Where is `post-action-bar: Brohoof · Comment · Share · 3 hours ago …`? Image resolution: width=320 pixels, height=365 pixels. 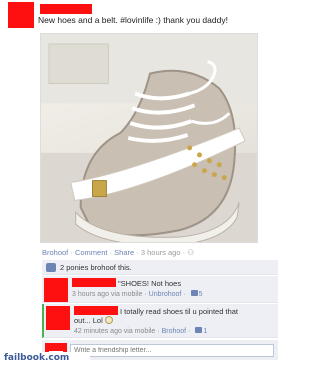 post-action-bar: Brohoof · Comment · Share · 3 hours ago … is located at coordinates (118, 252).